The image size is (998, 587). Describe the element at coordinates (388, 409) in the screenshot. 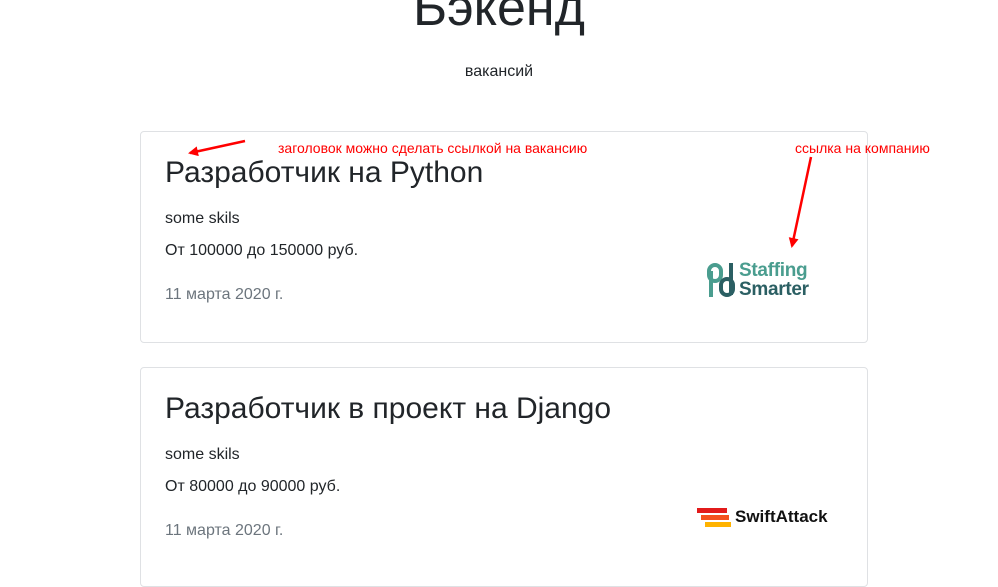

I see `vacancy-title: Разработчик в проект на Django` at that location.